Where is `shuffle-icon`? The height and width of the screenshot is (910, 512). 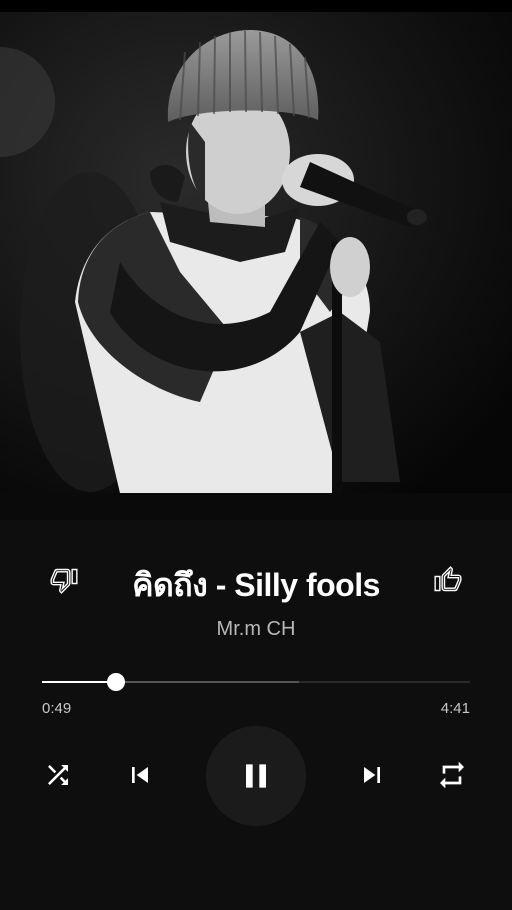 shuffle-icon is located at coordinates (58, 775).